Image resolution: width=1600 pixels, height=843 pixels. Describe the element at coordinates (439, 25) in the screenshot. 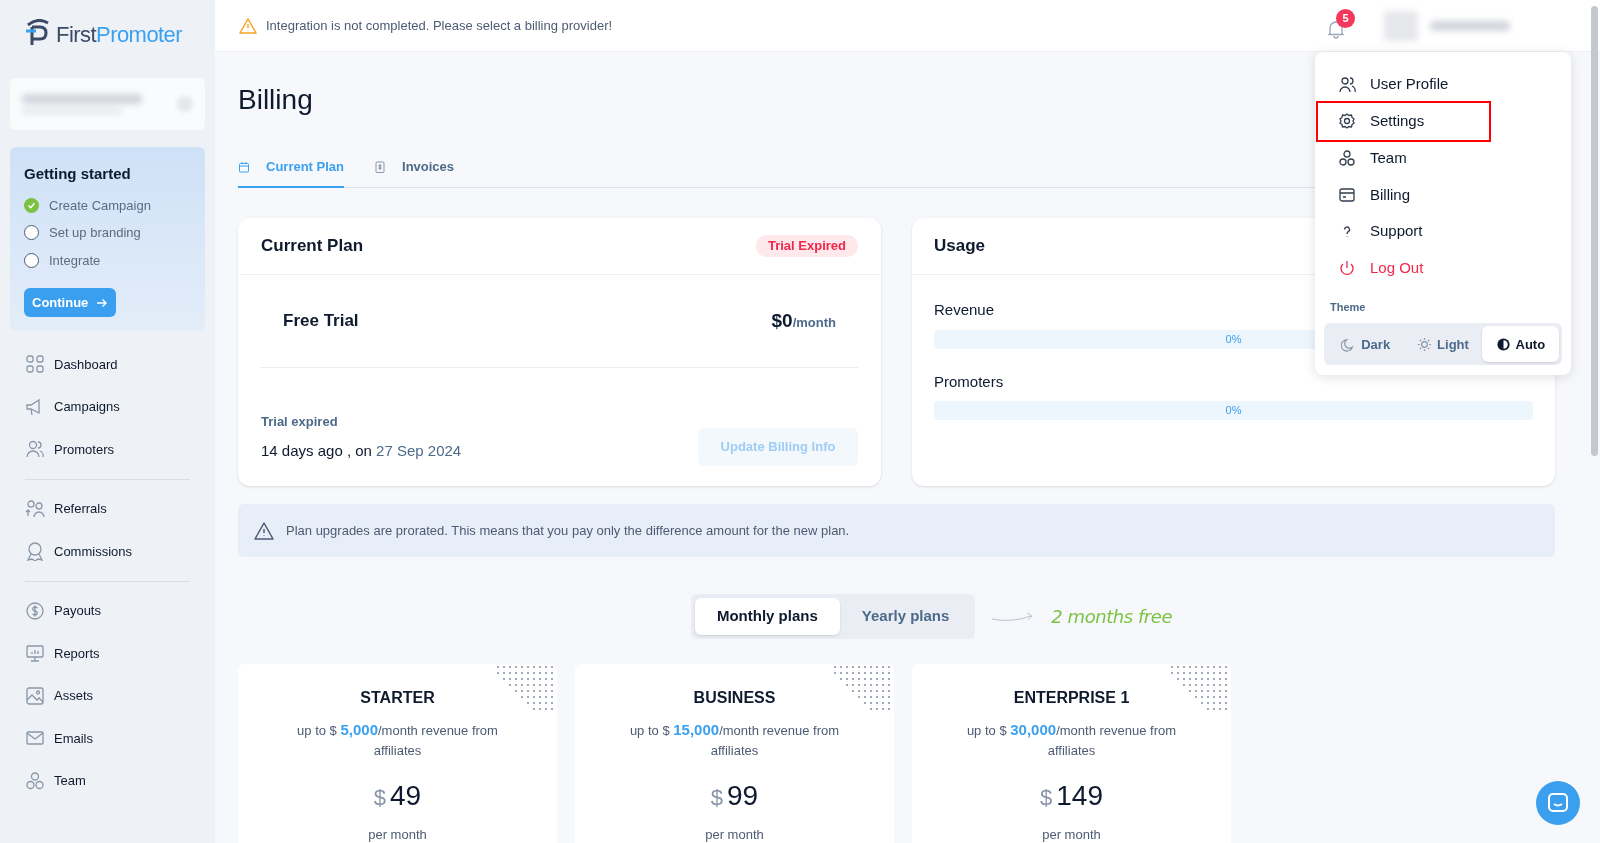

I see `alert-text: Integration is not completed. Please select a billing provider!` at that location.